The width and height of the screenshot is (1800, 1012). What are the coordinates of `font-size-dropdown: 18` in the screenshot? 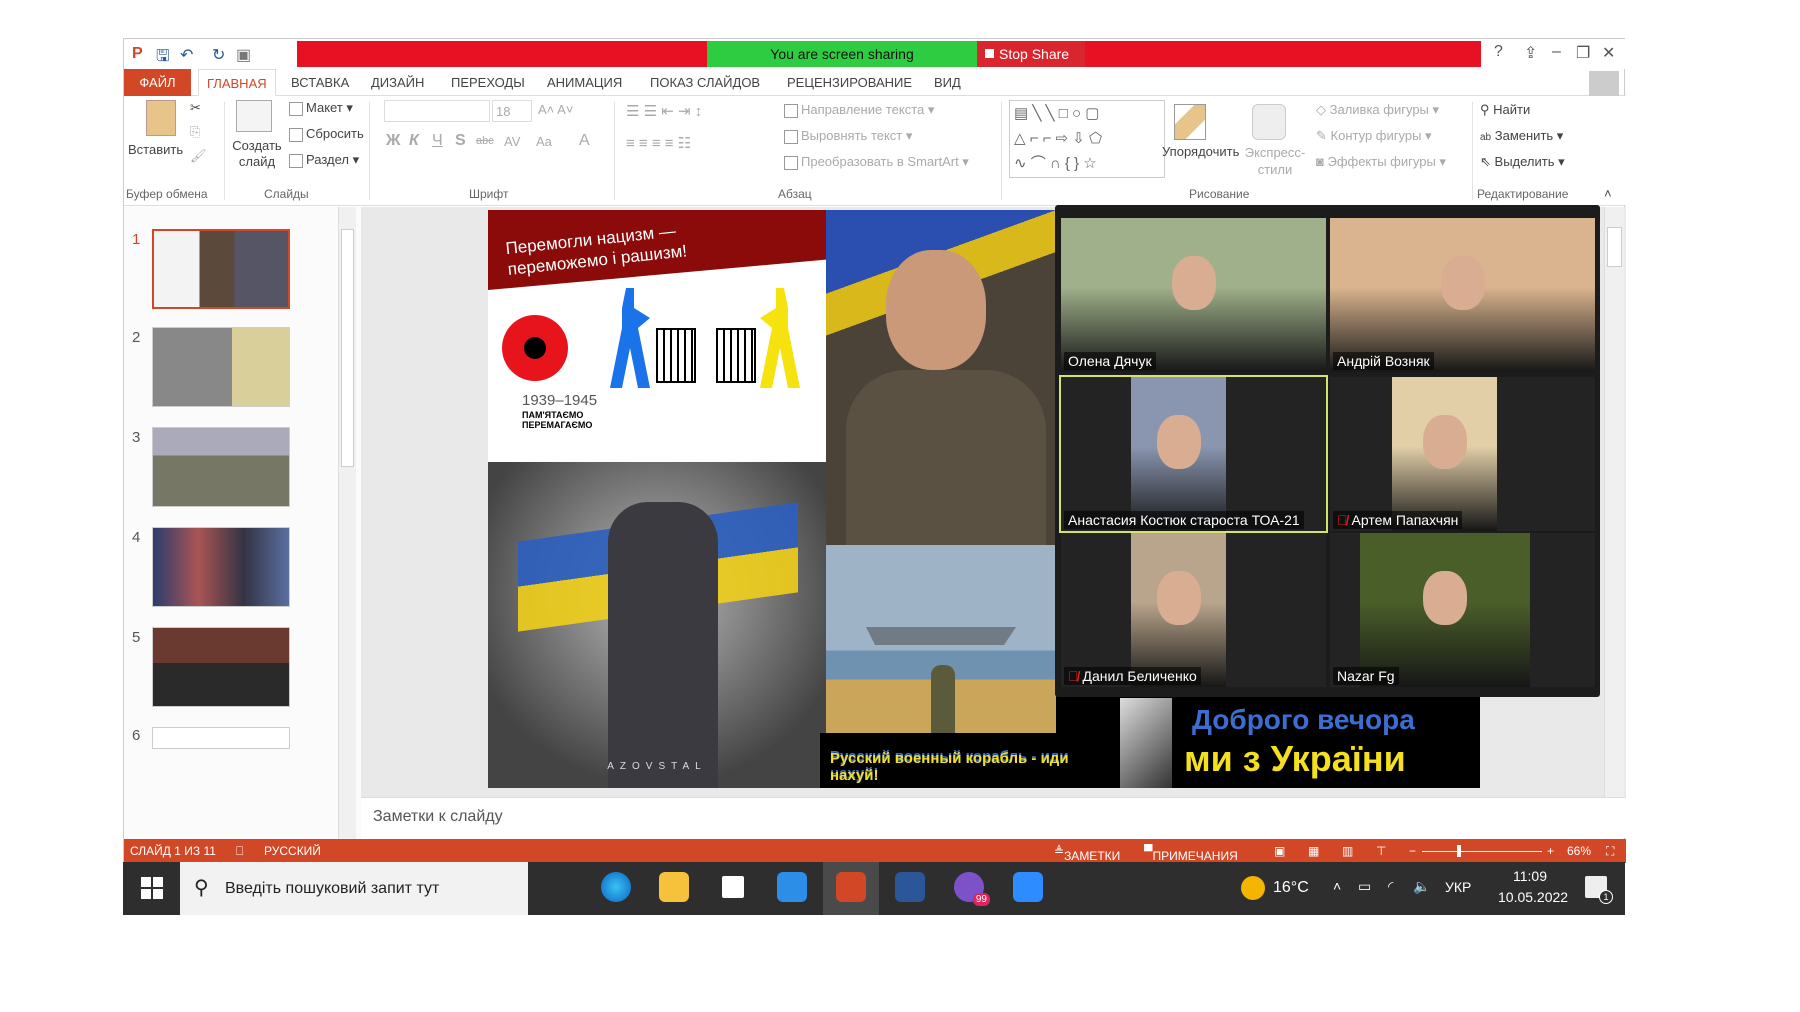 It's located at (512, 111).